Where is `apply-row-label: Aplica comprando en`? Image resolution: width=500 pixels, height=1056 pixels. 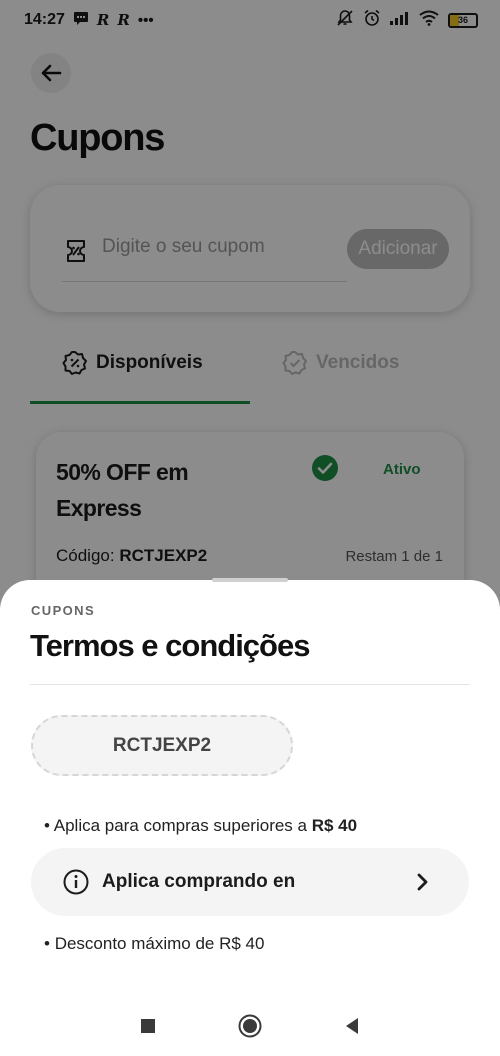
apply-row-label: Aplica comprando en is located at coordinates (199, 881).